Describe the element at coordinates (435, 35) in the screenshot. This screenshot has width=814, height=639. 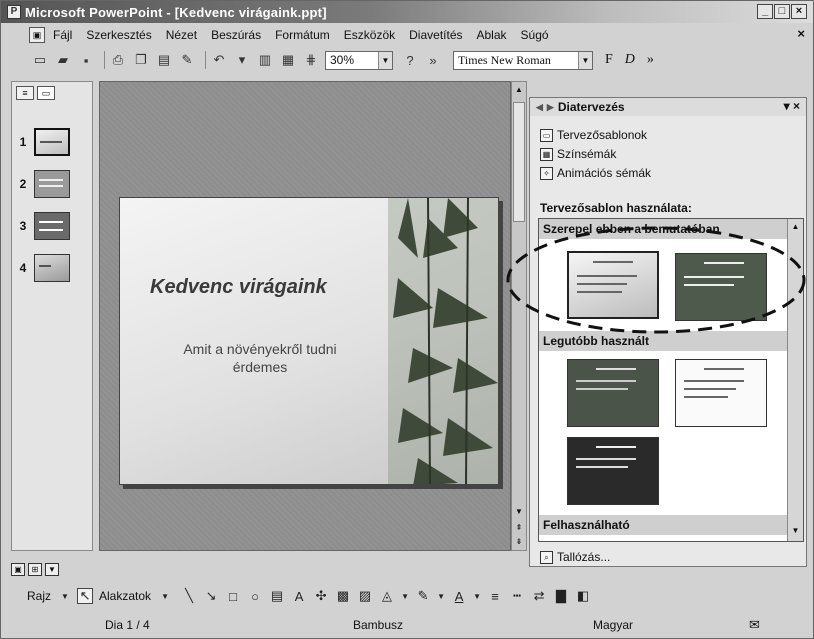
I see `menu-slideshow: Diavetítés` at that location.